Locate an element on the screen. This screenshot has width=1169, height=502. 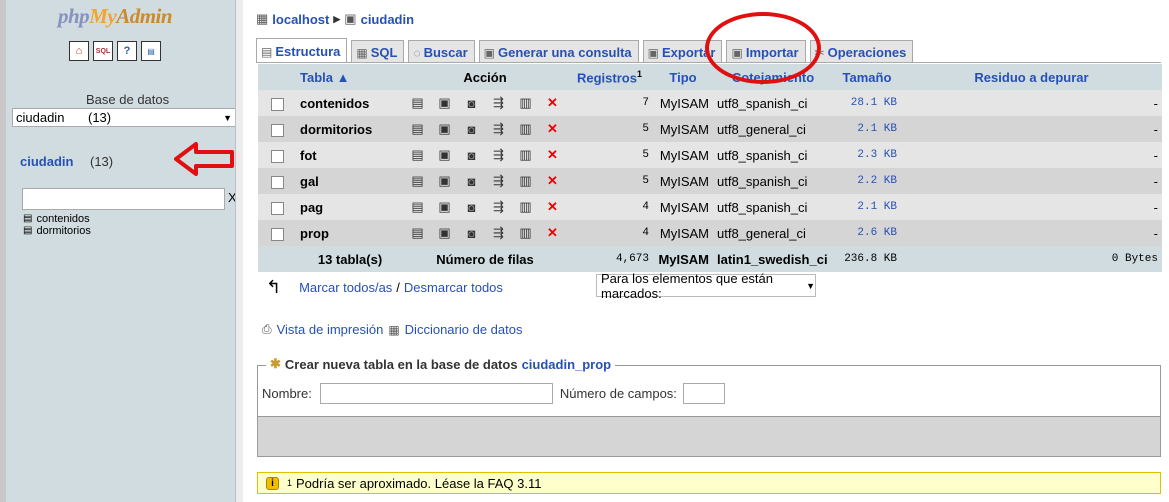
print-view-link: Vista de impresión is located at coordinates (330, 329).